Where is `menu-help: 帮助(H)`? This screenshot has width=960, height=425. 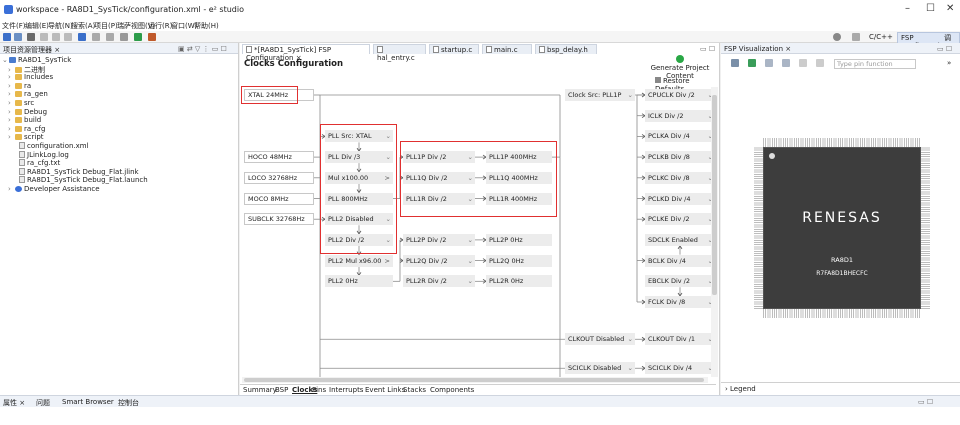
menu-help: 帮助(H) is located at coordinates (206, 26).